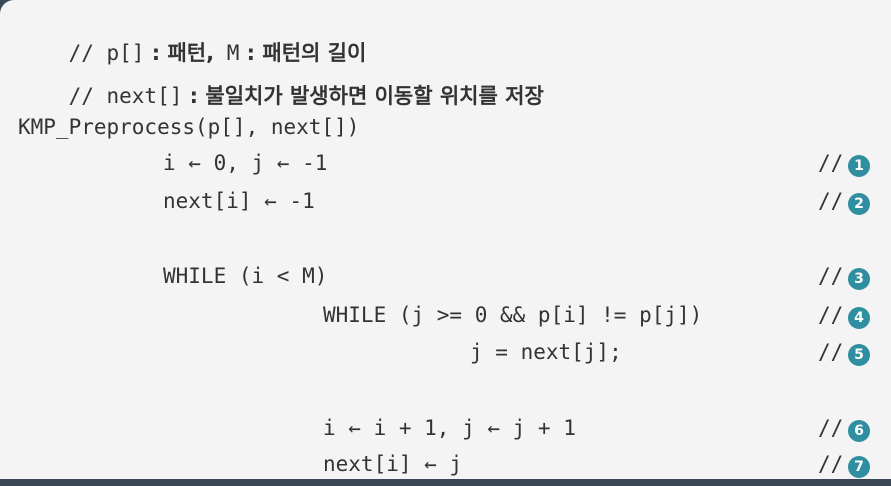 Image resolution: width=891 pixels, height=486 pixels. Describe the element at coordinates (125, 96) in the screenshot. I see `header-code-next: // next[]` at that location.